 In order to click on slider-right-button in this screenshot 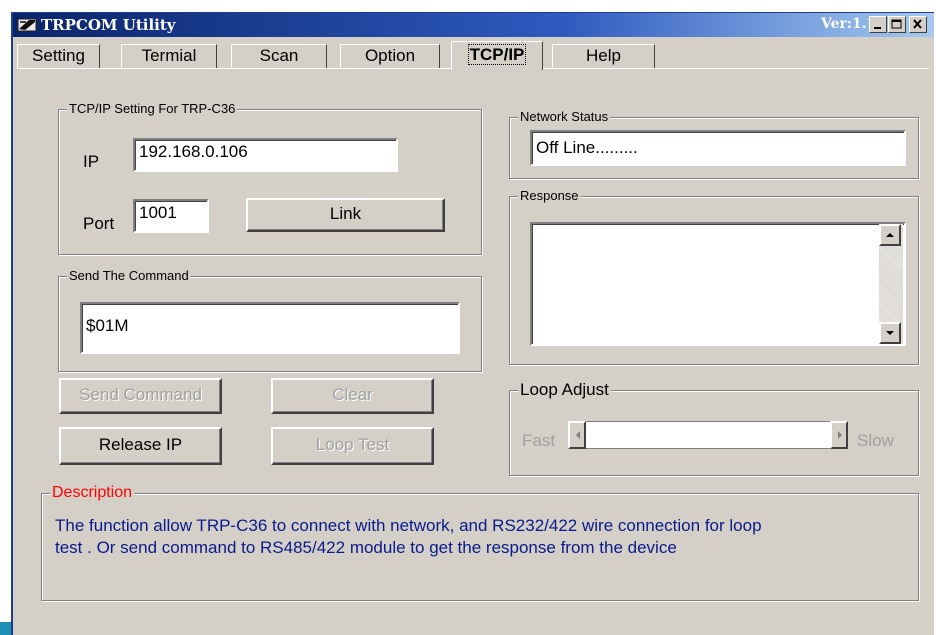, I will do `click(839, 435)`.